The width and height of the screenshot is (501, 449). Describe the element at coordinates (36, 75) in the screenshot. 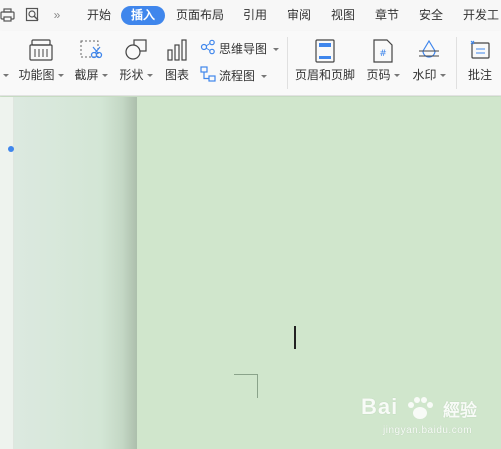

I see `function-chart-label: 功能图` at that location.